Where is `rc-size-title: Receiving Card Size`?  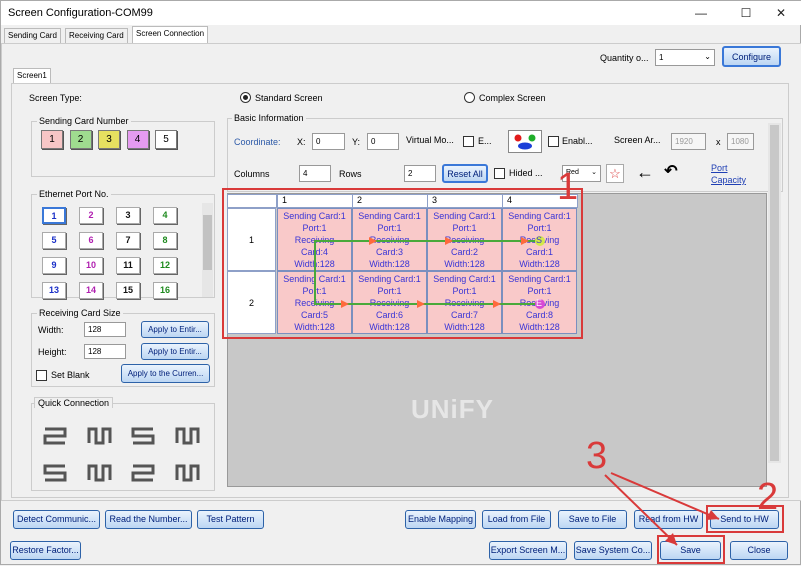
rc-size-title: Receiving Card Size is located at coordinates (80, 313).